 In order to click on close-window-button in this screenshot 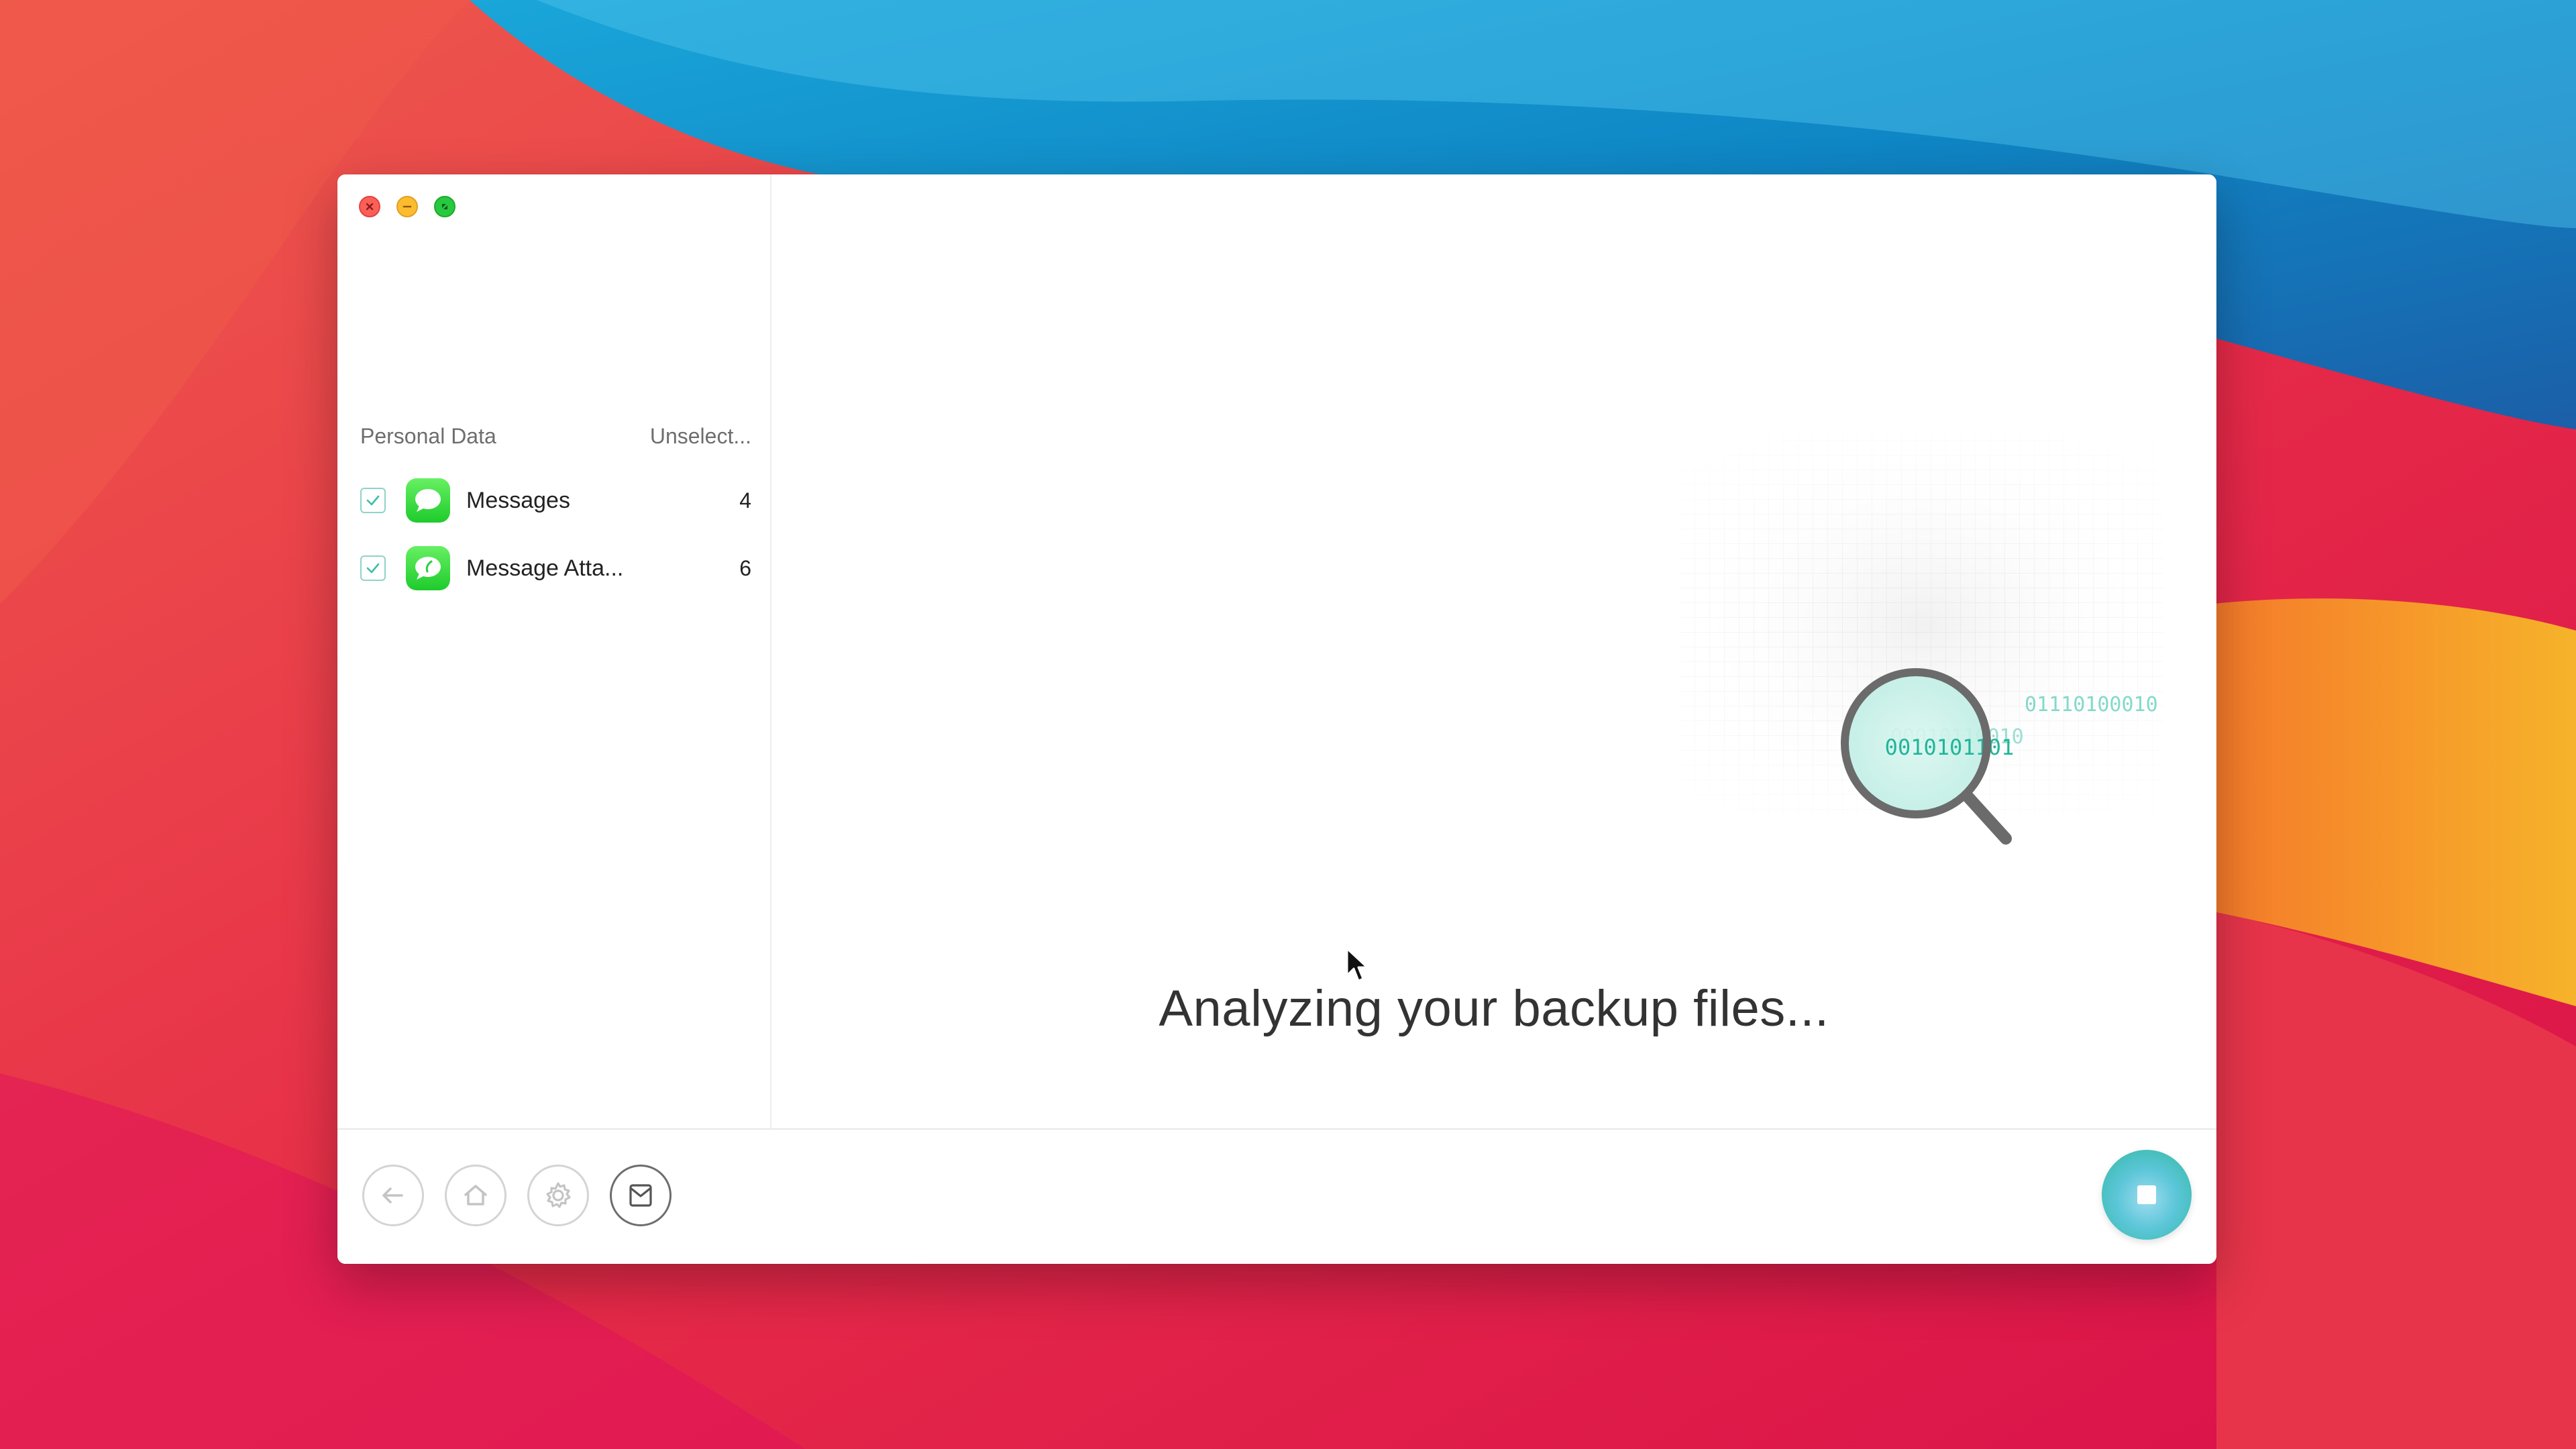, I will do `click(369, 206)`.